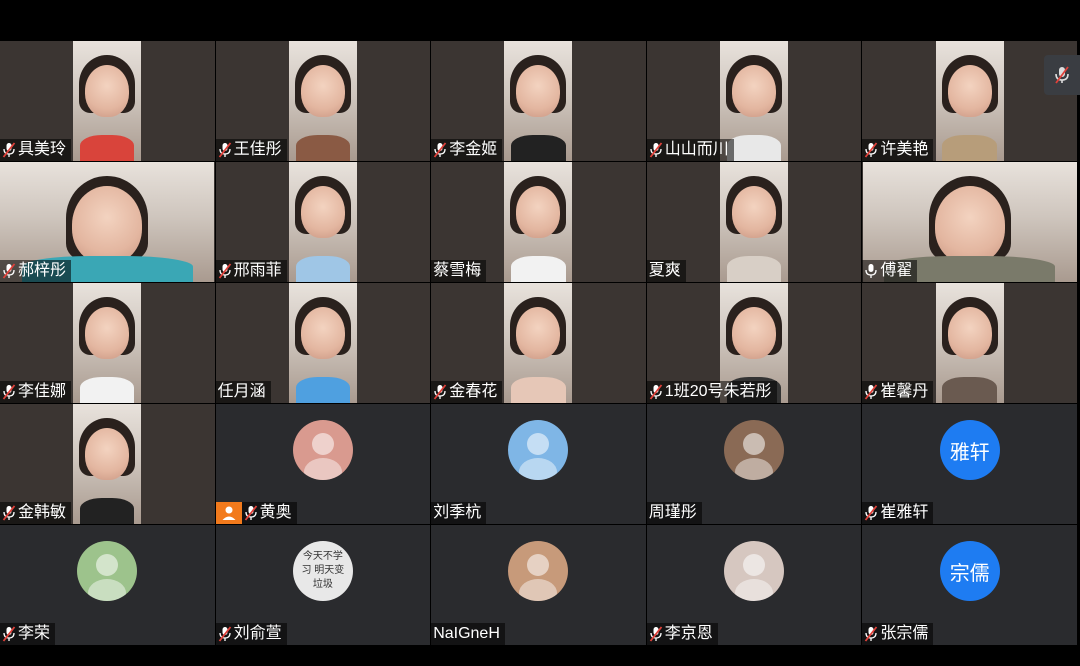 The width and height of the screenshot is (1080, 666). I want to click on participant-name: 黄奥, so click(275, 512).